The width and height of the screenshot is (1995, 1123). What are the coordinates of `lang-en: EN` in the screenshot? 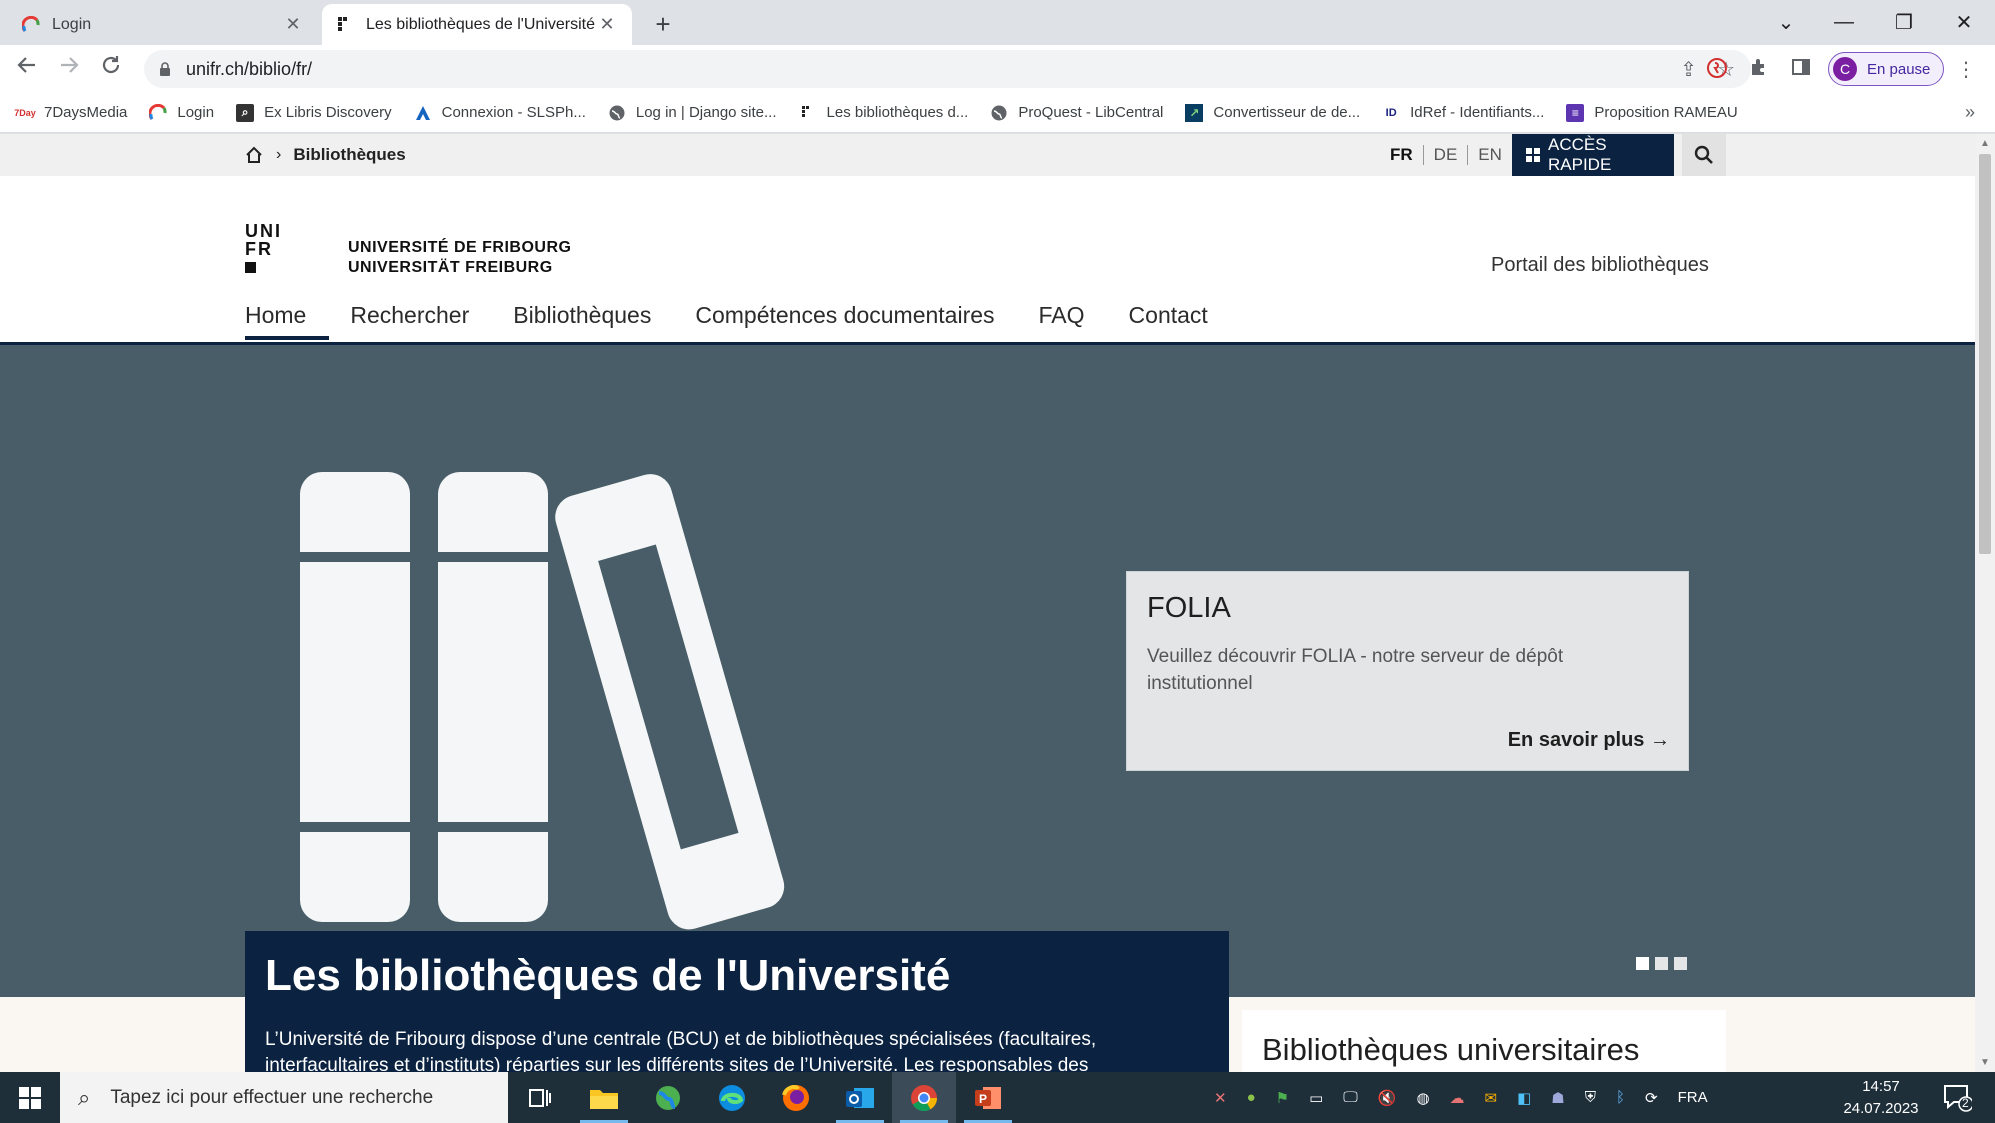 It's located at (1489, 155).